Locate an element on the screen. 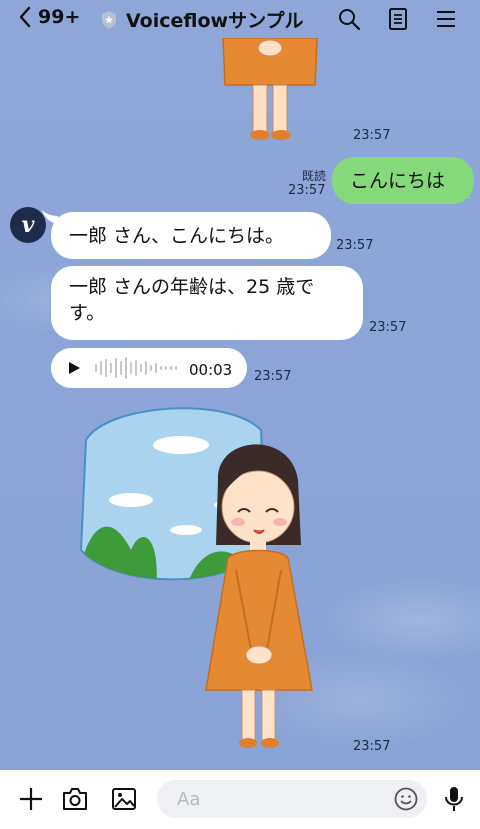  message-text-line: 一郎 さんの年齢は、25 歳で is located at coordinates (192, 287).